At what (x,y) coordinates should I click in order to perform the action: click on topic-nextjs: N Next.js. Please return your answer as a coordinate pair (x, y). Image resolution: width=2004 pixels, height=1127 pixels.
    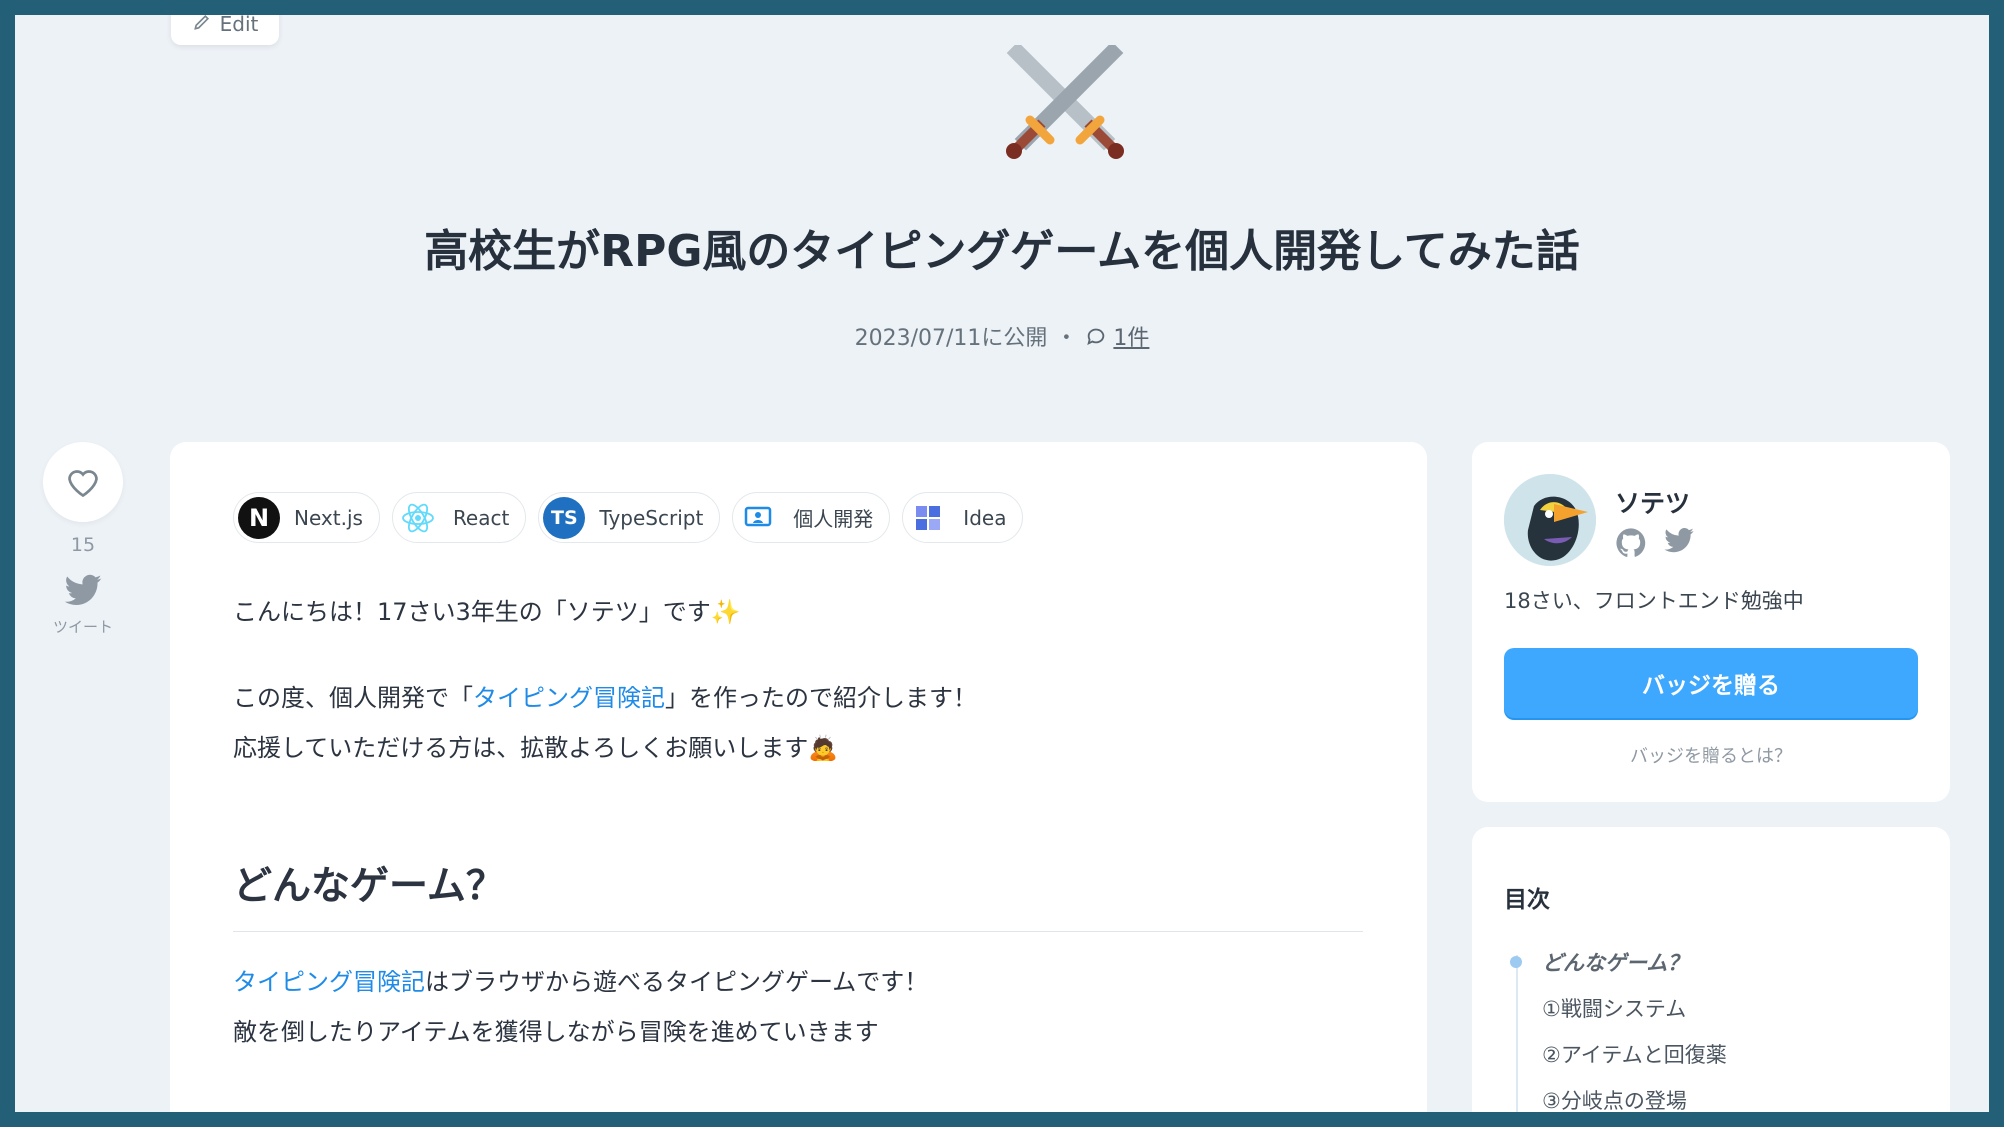
    Looking at the image, I should click on (306, 517).